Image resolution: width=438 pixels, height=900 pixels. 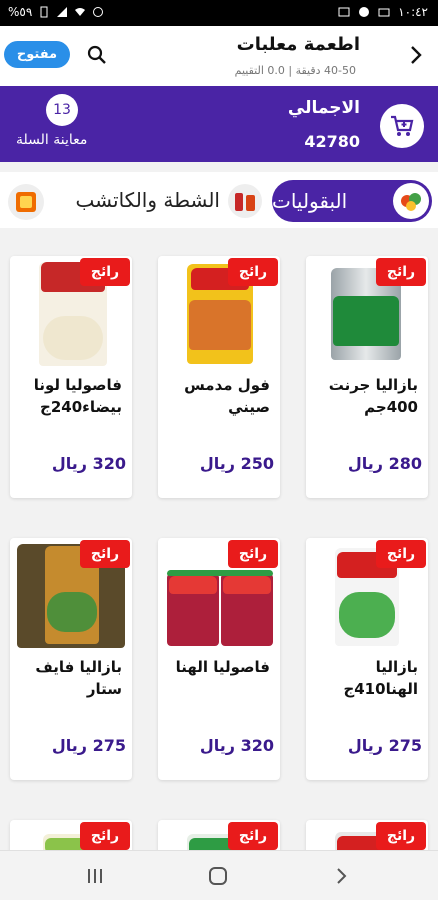 What do you see at coordinates (222, 667) in the screenshot?
I see `product-name: فاصوليا الهنا` at bounding box center [222, 667].